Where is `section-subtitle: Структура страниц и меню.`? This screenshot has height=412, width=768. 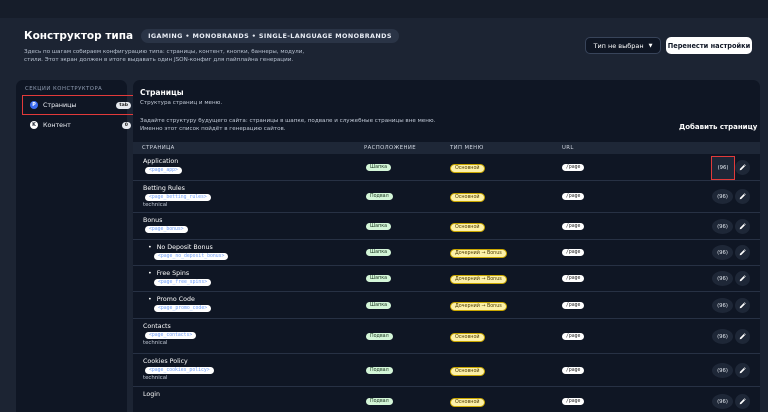 section-subtitle: Структура страниц и меню. is located at coordinates (181, 103).